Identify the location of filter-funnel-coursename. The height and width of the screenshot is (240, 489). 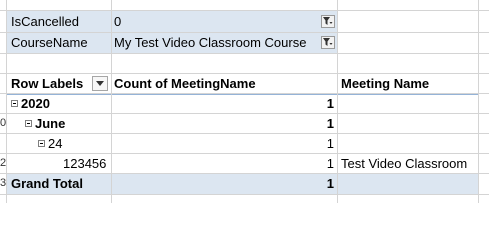
(328, 42).